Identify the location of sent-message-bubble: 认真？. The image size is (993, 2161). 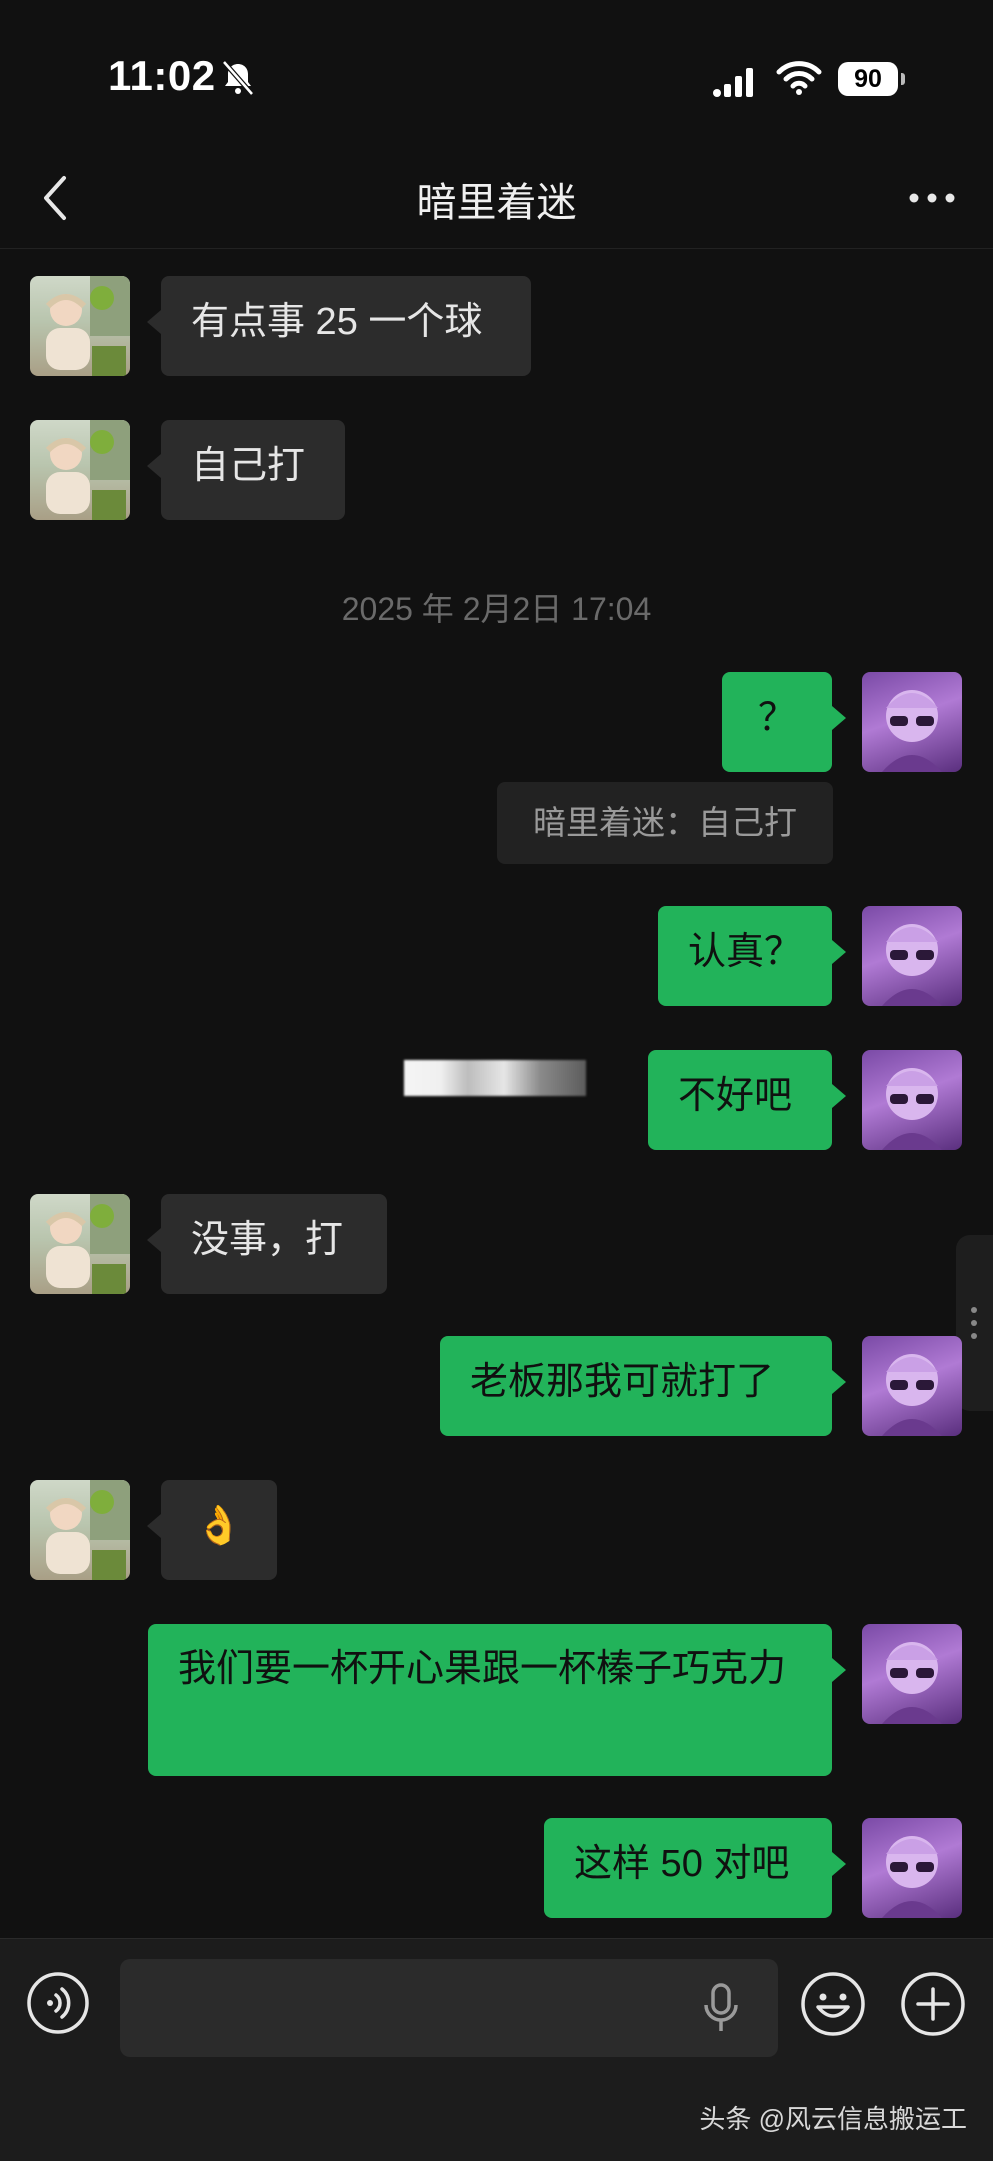
(752, 956).